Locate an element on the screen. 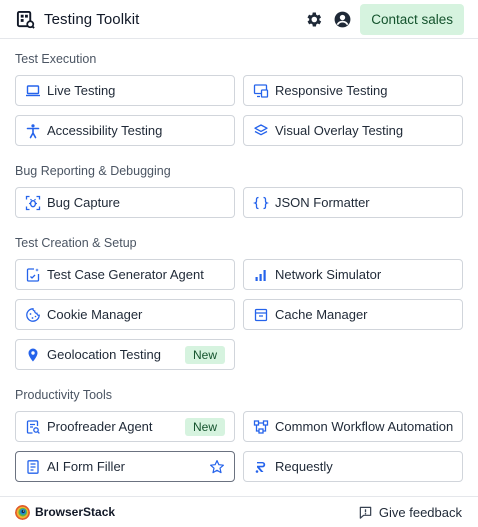  tool-card-geolocation-testing: Geolocation Testing New is located at coordinates (125, 354).